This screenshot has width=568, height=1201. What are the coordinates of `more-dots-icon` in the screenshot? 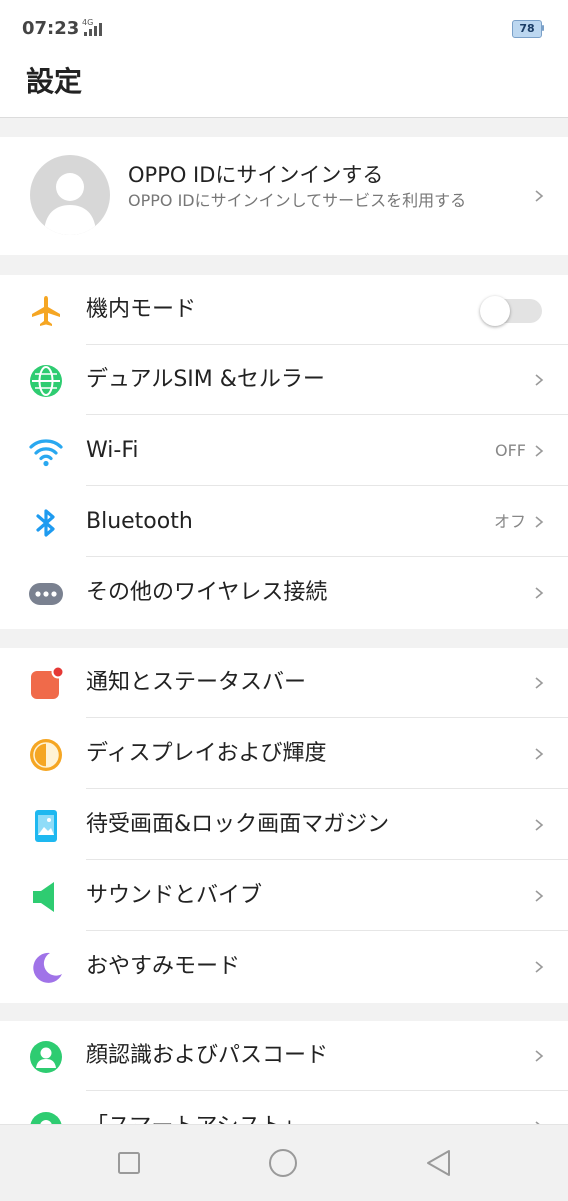 It's located at (46, 594).